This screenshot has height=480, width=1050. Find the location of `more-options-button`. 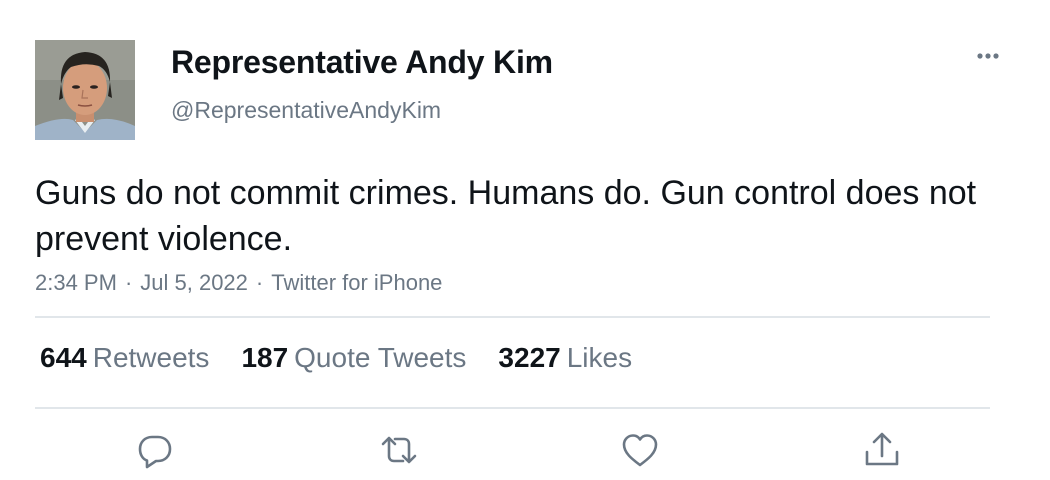

more-options-button is located at coordinates (988, 56).